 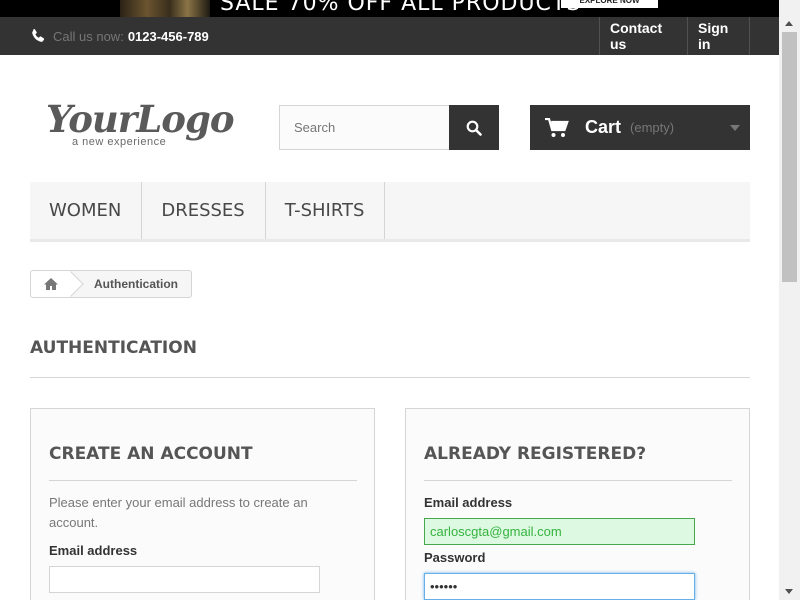 I want to click on home-icon, so click(x=51, y=284).